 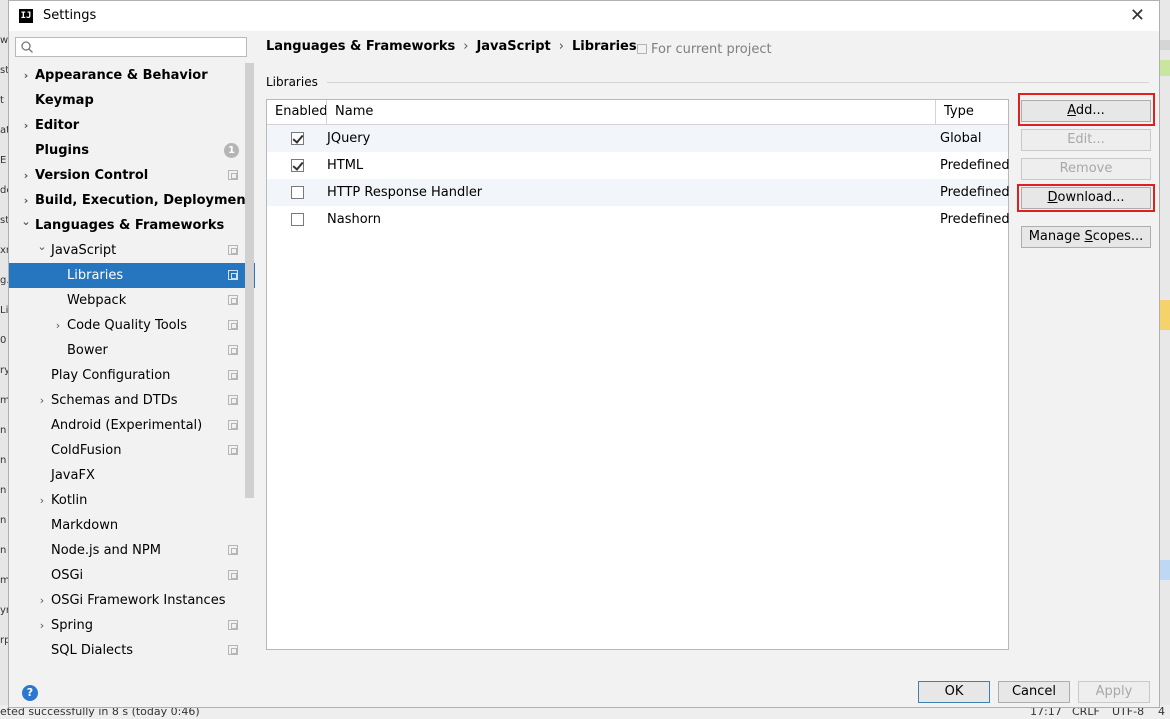 What do you see at coordinates (130, 225) in the screenshot?
I see `sidebar-item-label: Languages & Frameworks` at bounding box center [130, 225].